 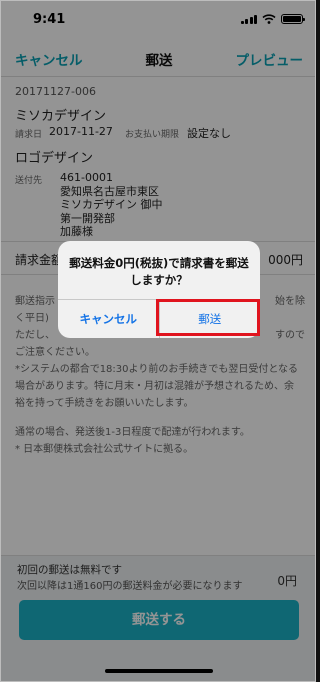 What do you see at coordinates (109, 319) in the screenshot?
I see `dialog-cancel-button: キャンセル` at bounding box center [109, 319].